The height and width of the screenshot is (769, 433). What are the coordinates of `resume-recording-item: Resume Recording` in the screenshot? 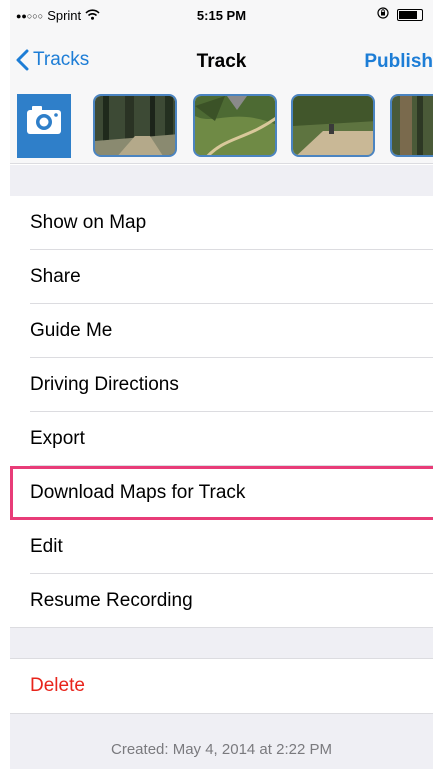 It's located at (221, 601).